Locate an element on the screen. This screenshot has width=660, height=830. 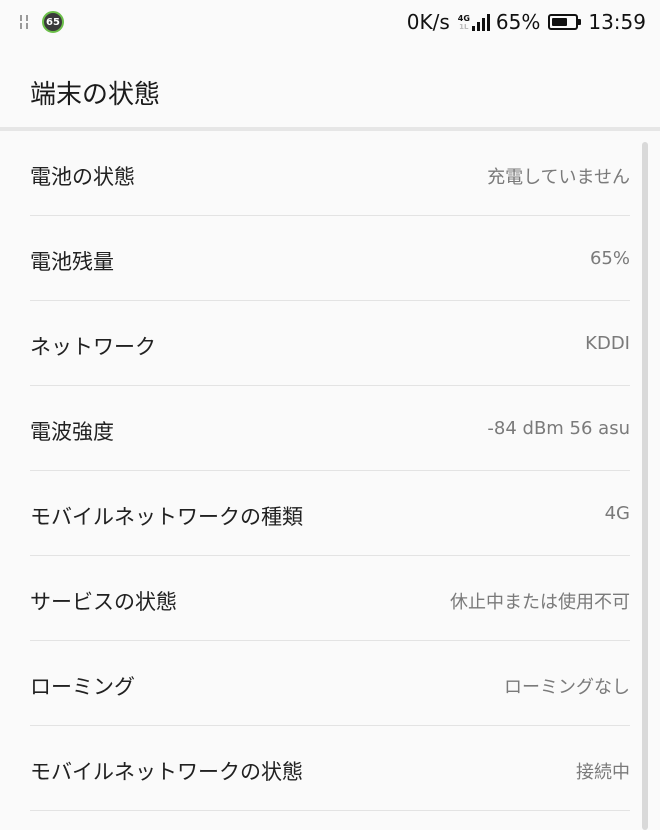
list-item-battery-level: 電池残量 65% is located at coordinates (330, 258).